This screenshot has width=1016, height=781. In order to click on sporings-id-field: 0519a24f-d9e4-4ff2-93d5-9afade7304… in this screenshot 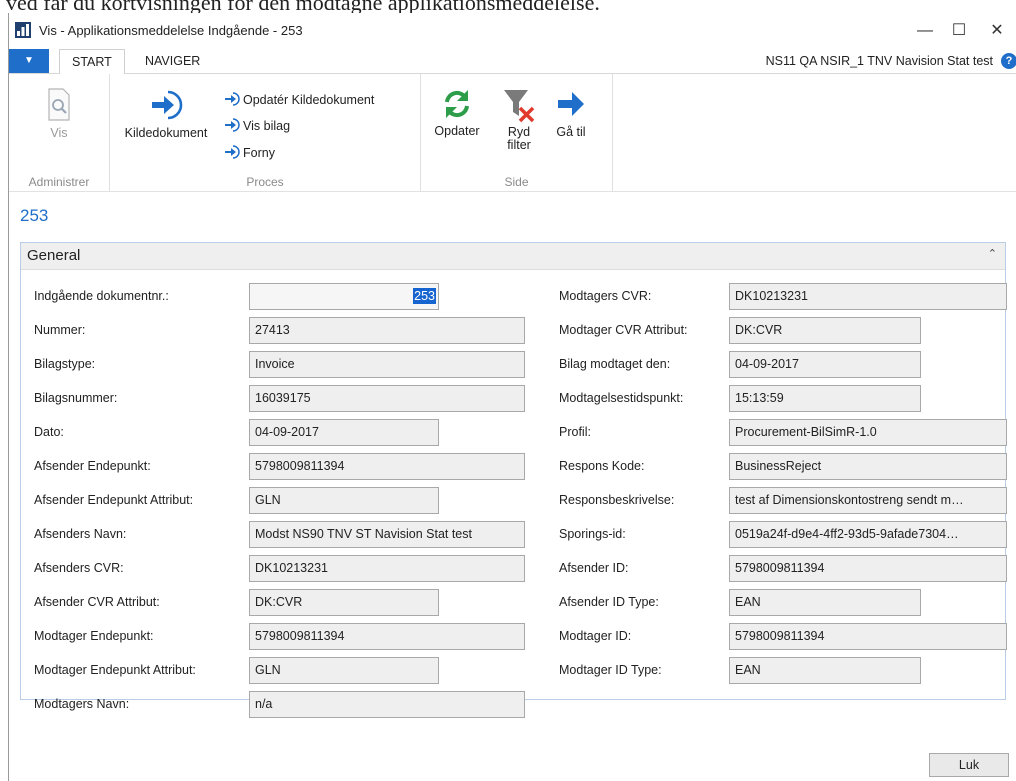, I will do `click(868, 534)`.